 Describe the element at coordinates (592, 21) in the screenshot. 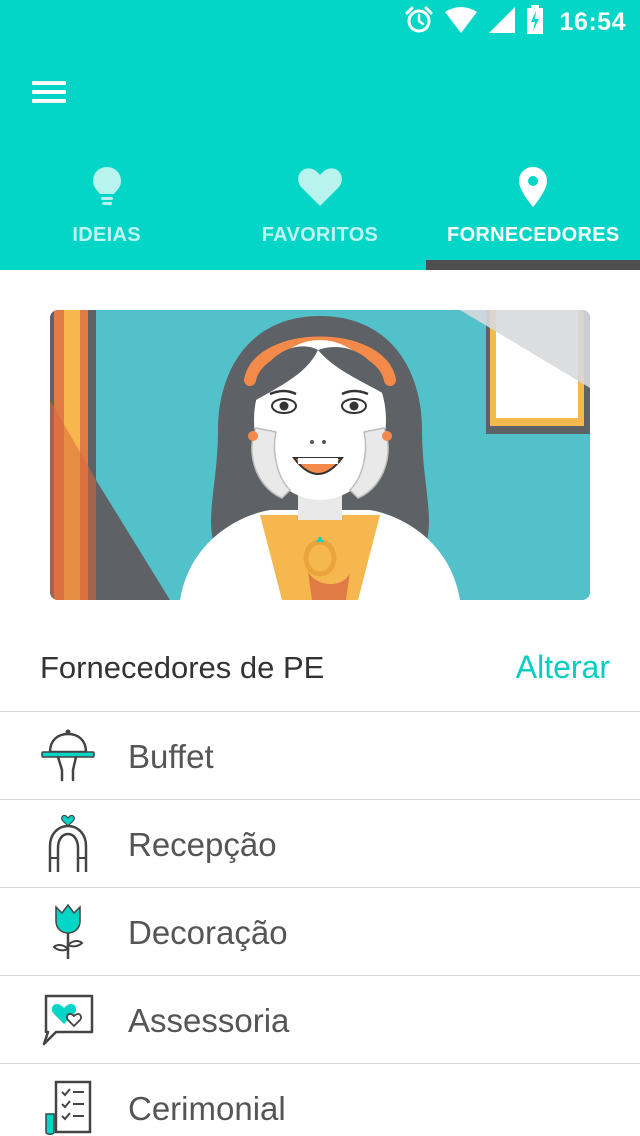

I see `status-time: 16:54` at that location.